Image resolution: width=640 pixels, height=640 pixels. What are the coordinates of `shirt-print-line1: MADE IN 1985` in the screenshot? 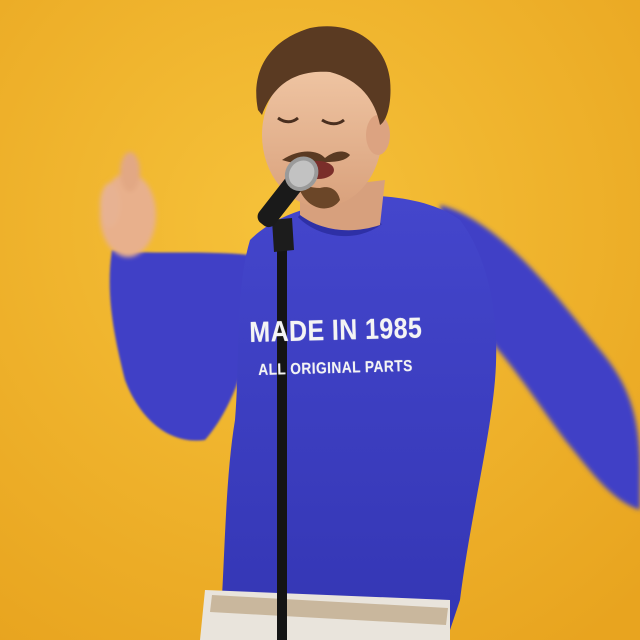 It's located at (336, 330).